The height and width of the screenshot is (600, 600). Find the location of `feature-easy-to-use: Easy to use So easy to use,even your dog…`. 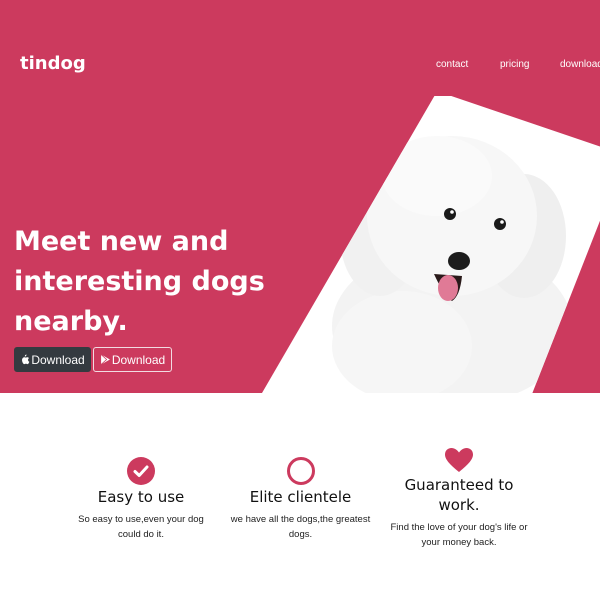

feature-easy-to-use: Easy to use So easy to use,even your dog… is located at coordinates (141, 499).